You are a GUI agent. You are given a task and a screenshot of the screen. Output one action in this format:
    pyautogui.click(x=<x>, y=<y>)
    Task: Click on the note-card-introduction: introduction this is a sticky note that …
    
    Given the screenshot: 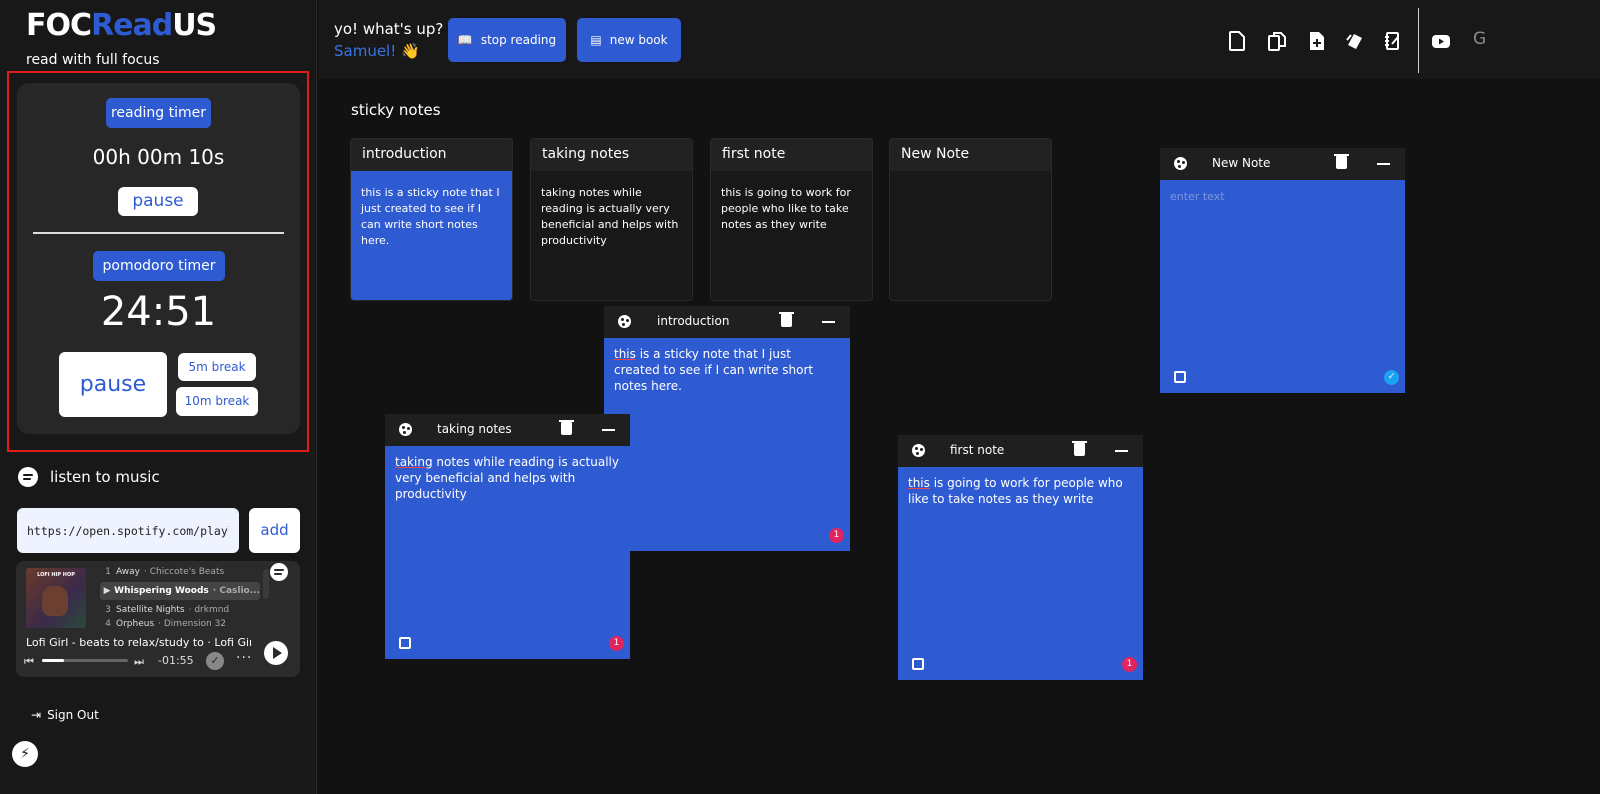 What is the action you would take?
    pyautogui.click(x=431, y=219)
    